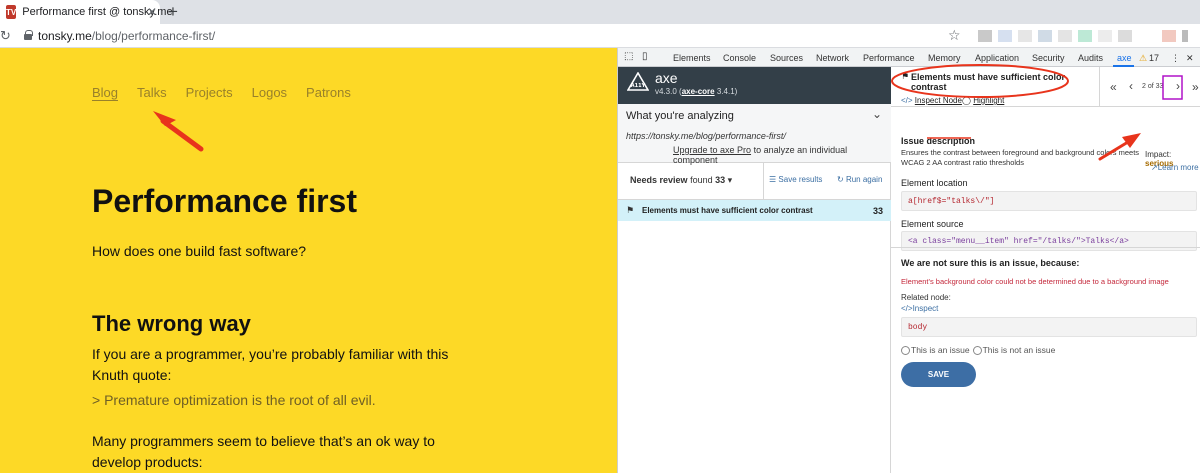 The image size is (1200, 473). I want to click on browser-toolbar: ↻ tonsky.me/blog/performance-first/ ☆, so click(600, 36).